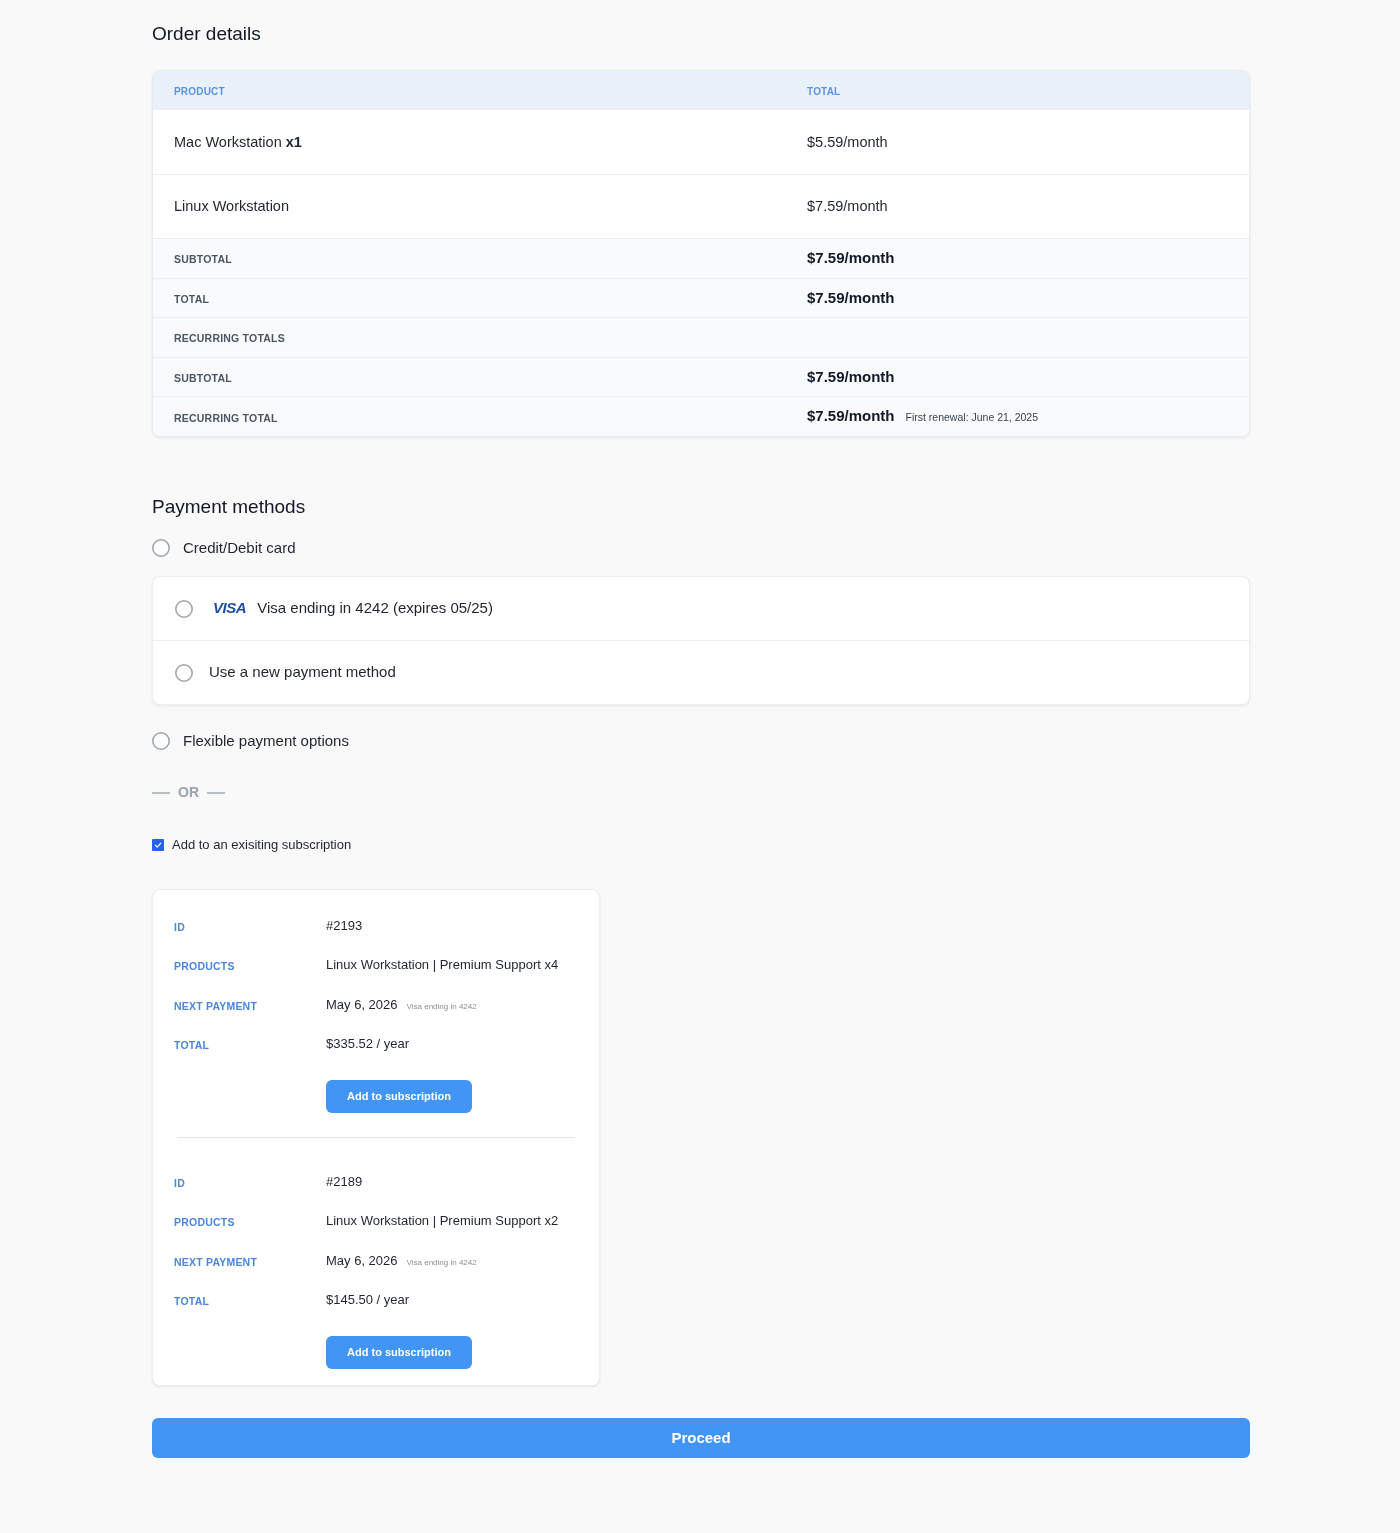 This screenshot has height=1533, width=1400. I want to click on table-cell: $7.59/month, so click(847, 206).